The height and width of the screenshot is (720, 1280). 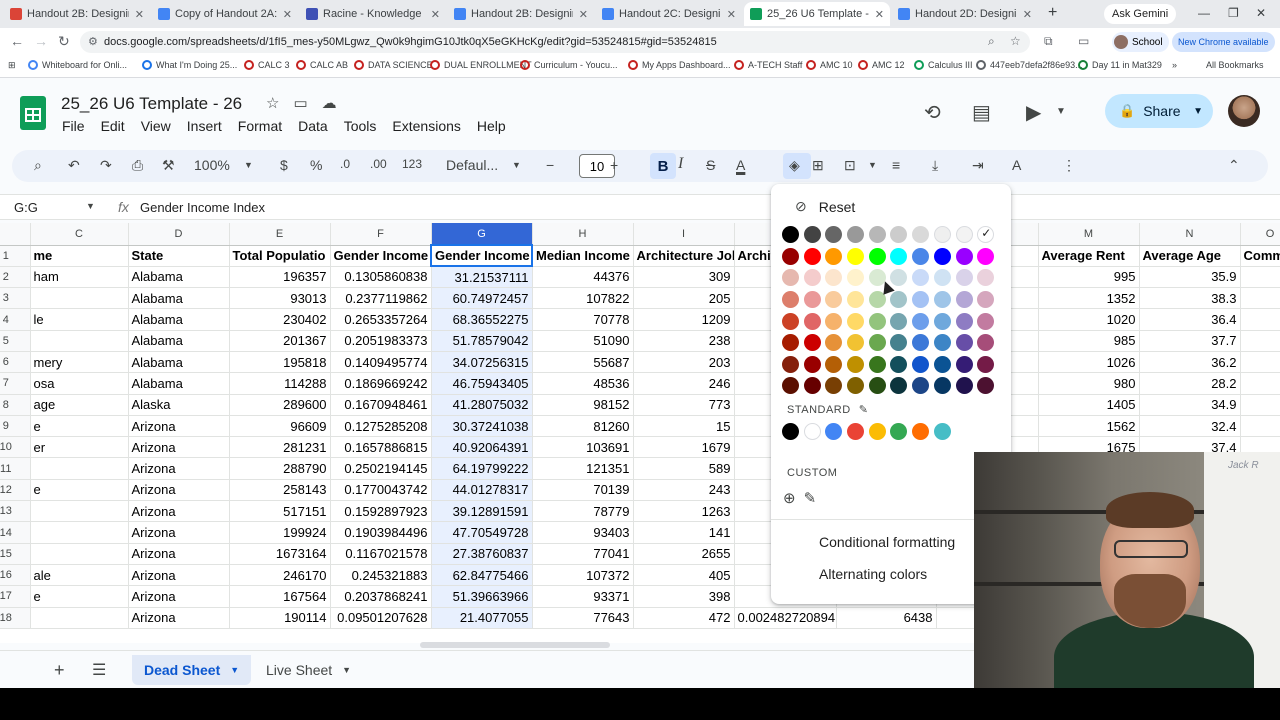 What do you see at coordinates (15, 277) in the screenshot?
I see `row-header: 2` at bounding box center [15, 277].